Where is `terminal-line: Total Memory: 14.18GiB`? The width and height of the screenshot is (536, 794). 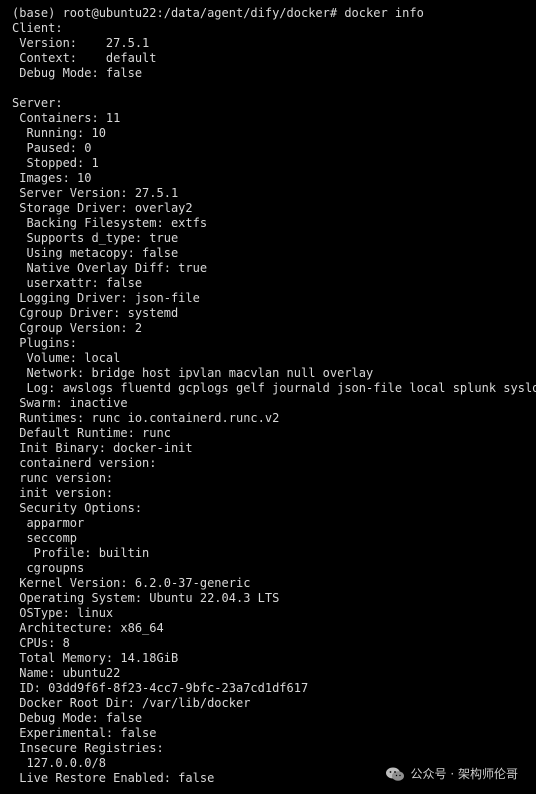 terminal-line: Total Memory: 14.18GiB is located at coordinates (95, 658).